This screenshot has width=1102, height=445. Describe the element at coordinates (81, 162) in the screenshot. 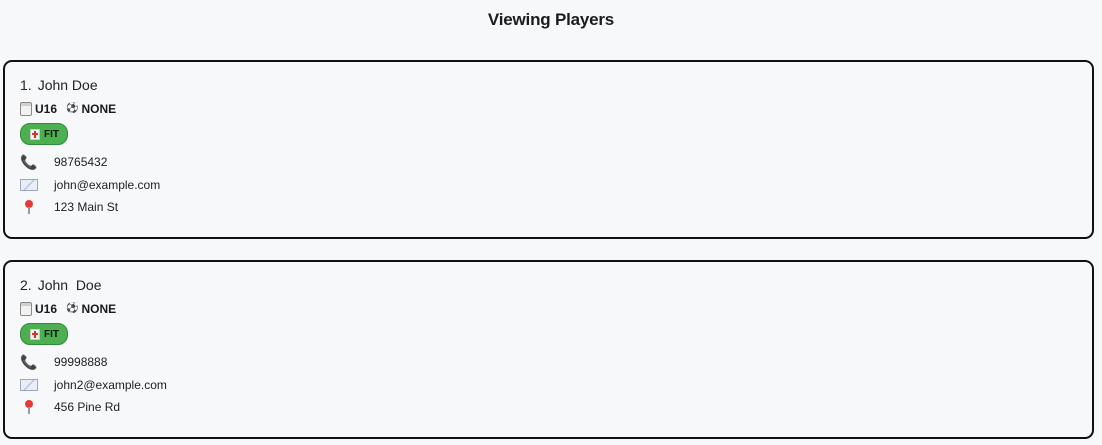

I see `phone-value: 98765432` at that location.